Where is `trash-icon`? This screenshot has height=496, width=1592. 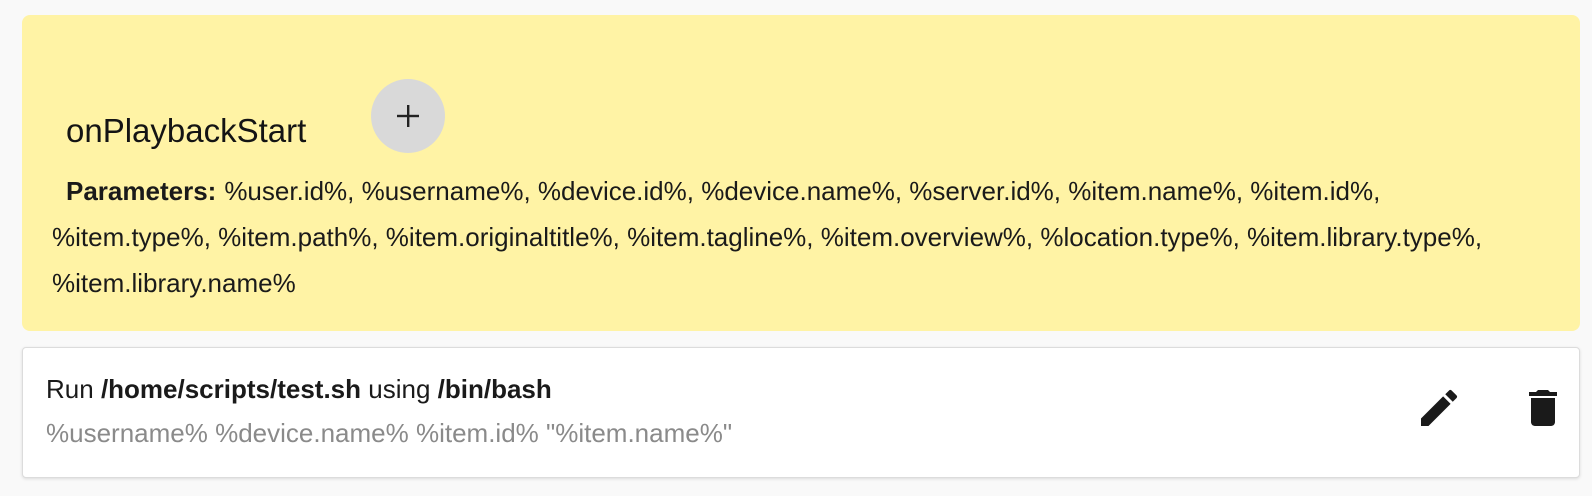 trash-icon is located at coordinates (1543, 408).